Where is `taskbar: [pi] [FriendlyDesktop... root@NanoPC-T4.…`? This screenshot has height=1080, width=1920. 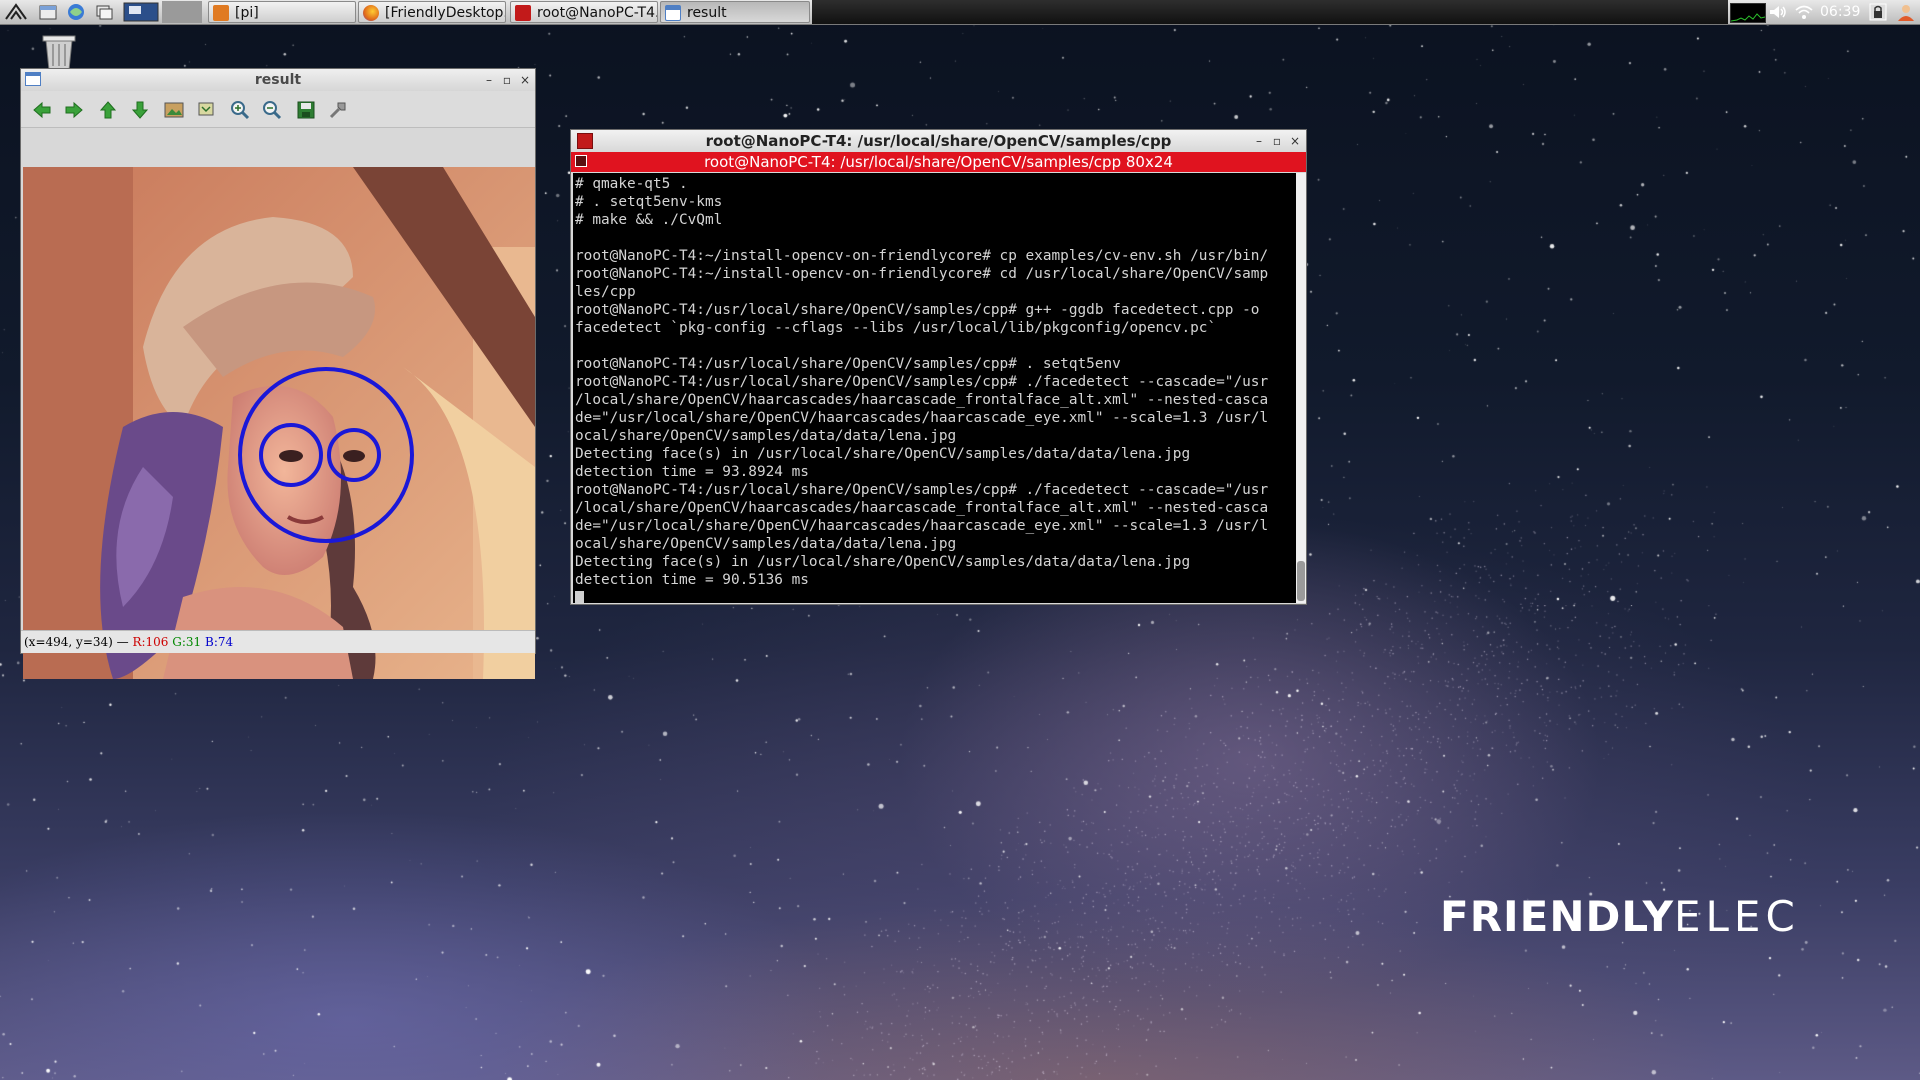
taskbar: [pi] [FriendlyDesktop... root@NanoPC-T4.… is located at coordinates (960, 12).